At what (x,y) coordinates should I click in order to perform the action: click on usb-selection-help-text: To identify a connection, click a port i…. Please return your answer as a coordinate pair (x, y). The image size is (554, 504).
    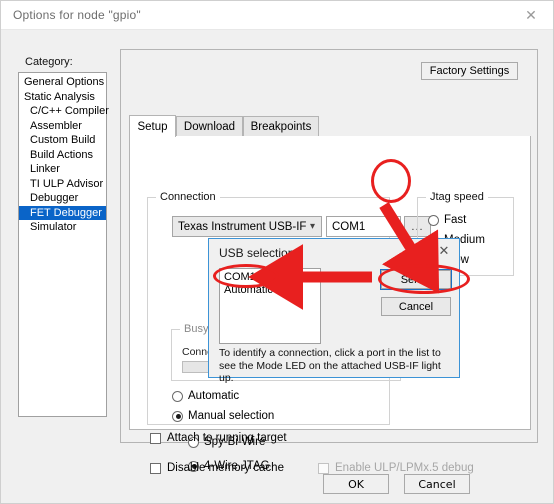
    Looking at the image, I should click on (330, 365).